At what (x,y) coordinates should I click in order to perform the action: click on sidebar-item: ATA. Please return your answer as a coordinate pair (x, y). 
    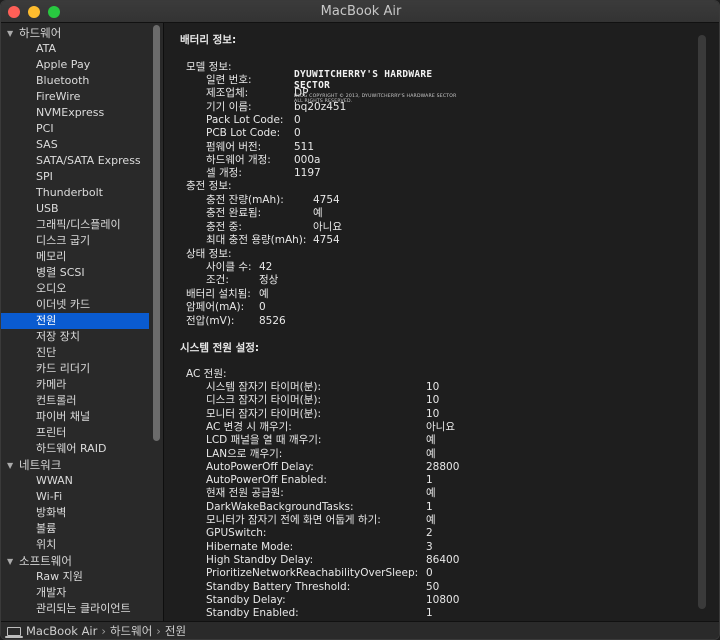
    Looking at the image, I should click on (75, 49).